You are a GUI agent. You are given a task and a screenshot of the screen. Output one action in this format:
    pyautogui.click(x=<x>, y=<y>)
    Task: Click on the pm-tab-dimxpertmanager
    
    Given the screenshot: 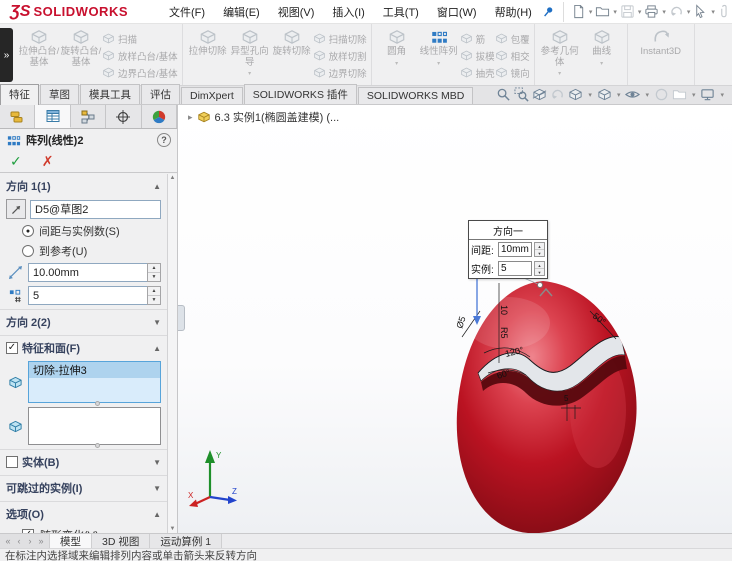 What is the action you would take?
    pyautogui.click(x=124, y=116)
    